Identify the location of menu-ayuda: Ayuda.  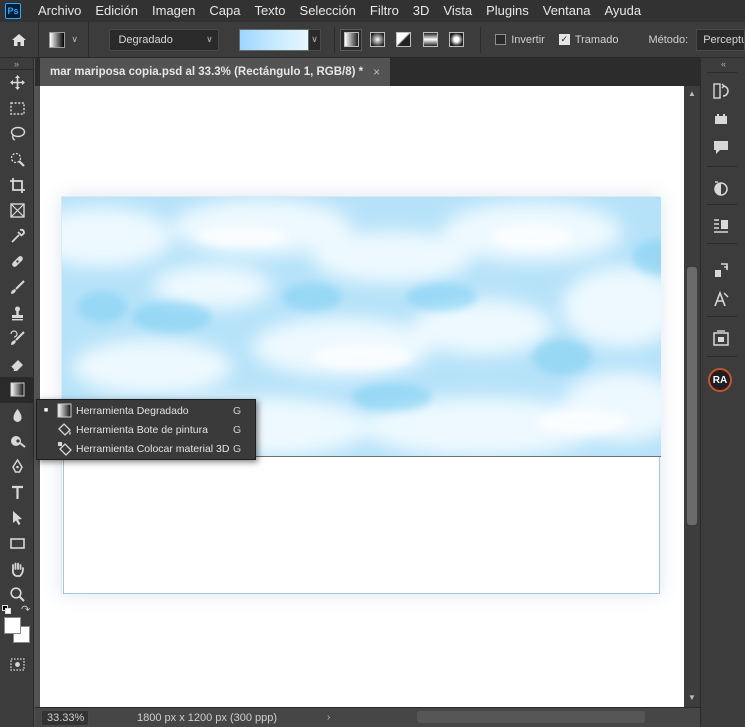
(622, 11).